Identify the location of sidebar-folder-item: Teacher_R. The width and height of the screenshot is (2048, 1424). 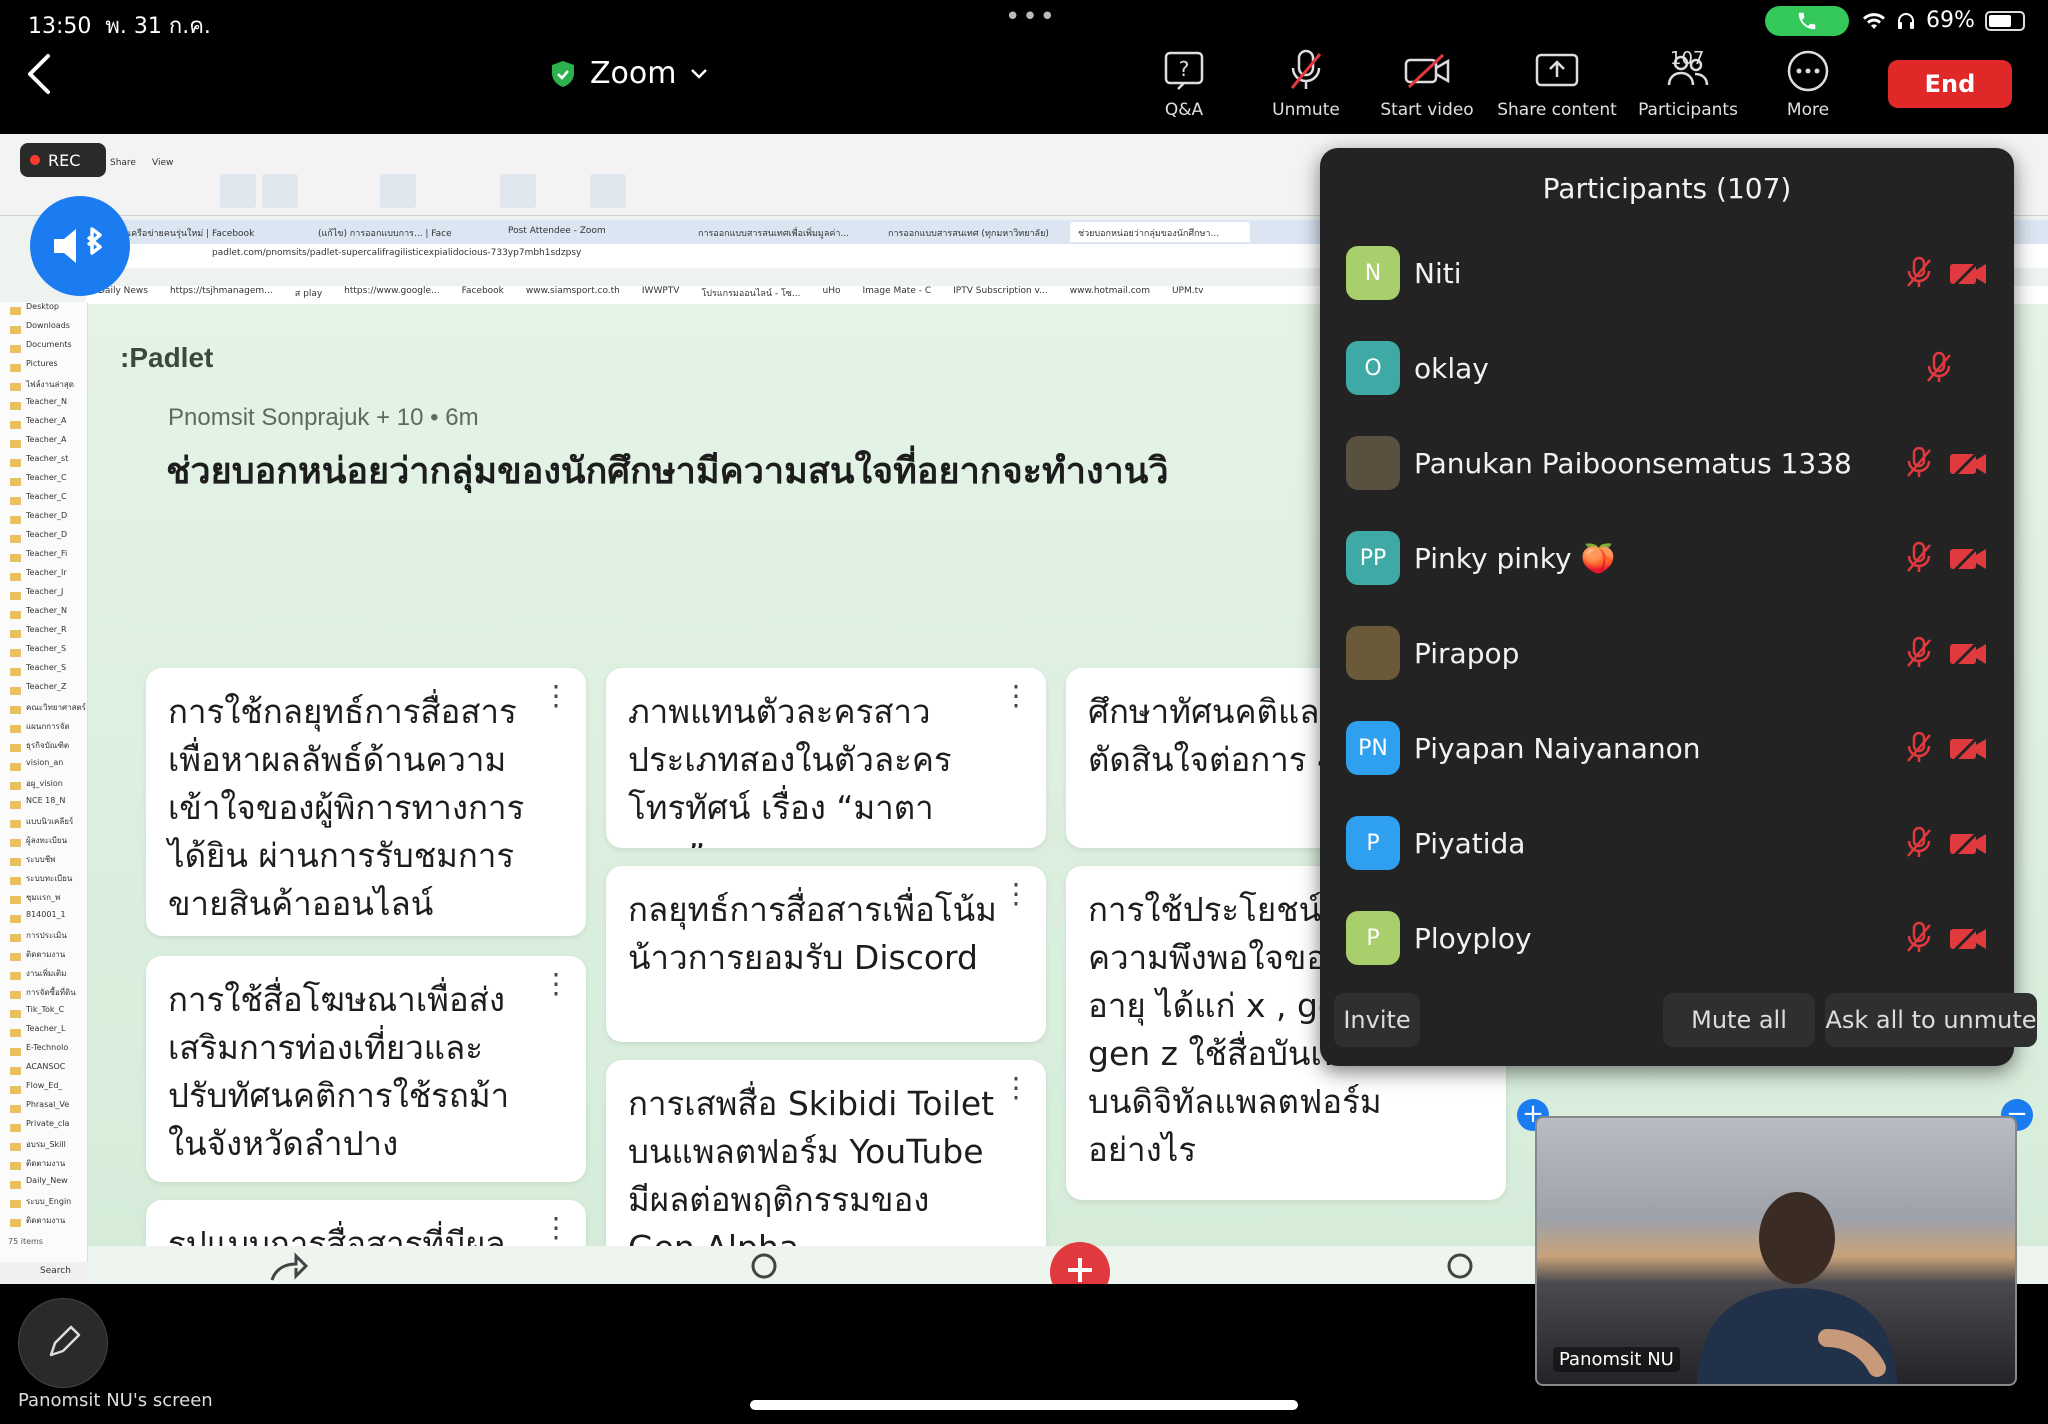
(43, 634).